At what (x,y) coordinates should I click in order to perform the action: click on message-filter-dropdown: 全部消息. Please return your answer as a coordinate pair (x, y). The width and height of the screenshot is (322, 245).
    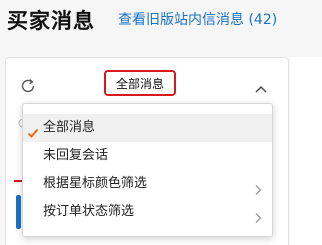
    Looking at the image, I should click on (140, 83).